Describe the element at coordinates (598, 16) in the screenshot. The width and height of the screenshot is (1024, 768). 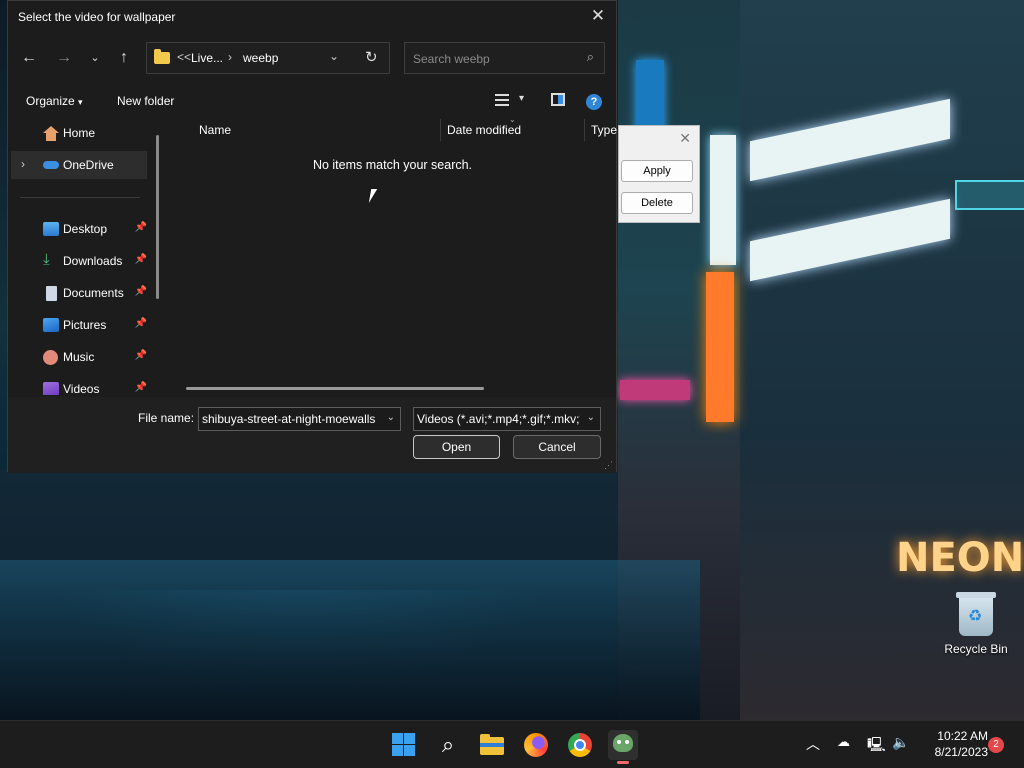
I see `close-icon: ✕` at that location.